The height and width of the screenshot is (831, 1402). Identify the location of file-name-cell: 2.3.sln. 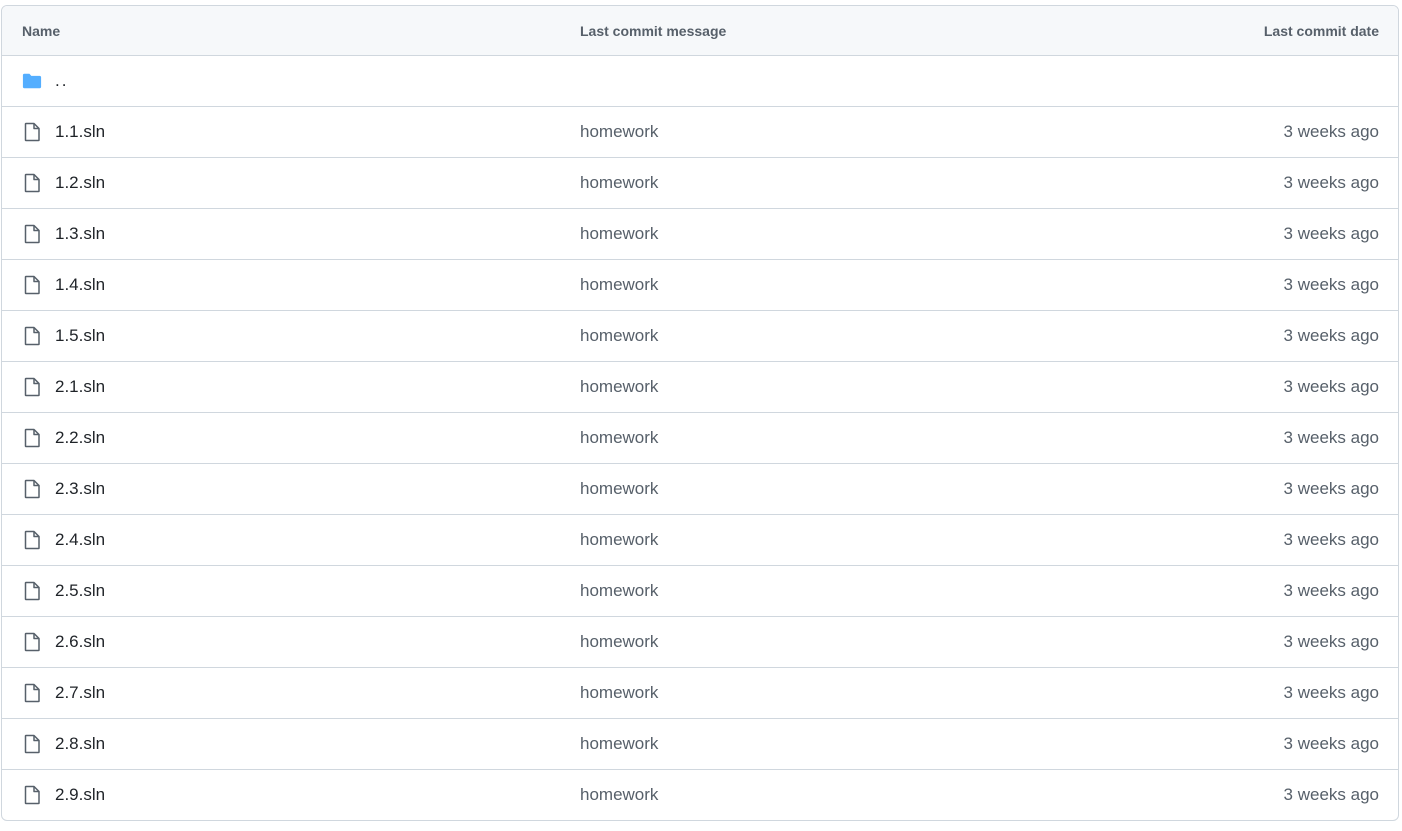
(291, 489).